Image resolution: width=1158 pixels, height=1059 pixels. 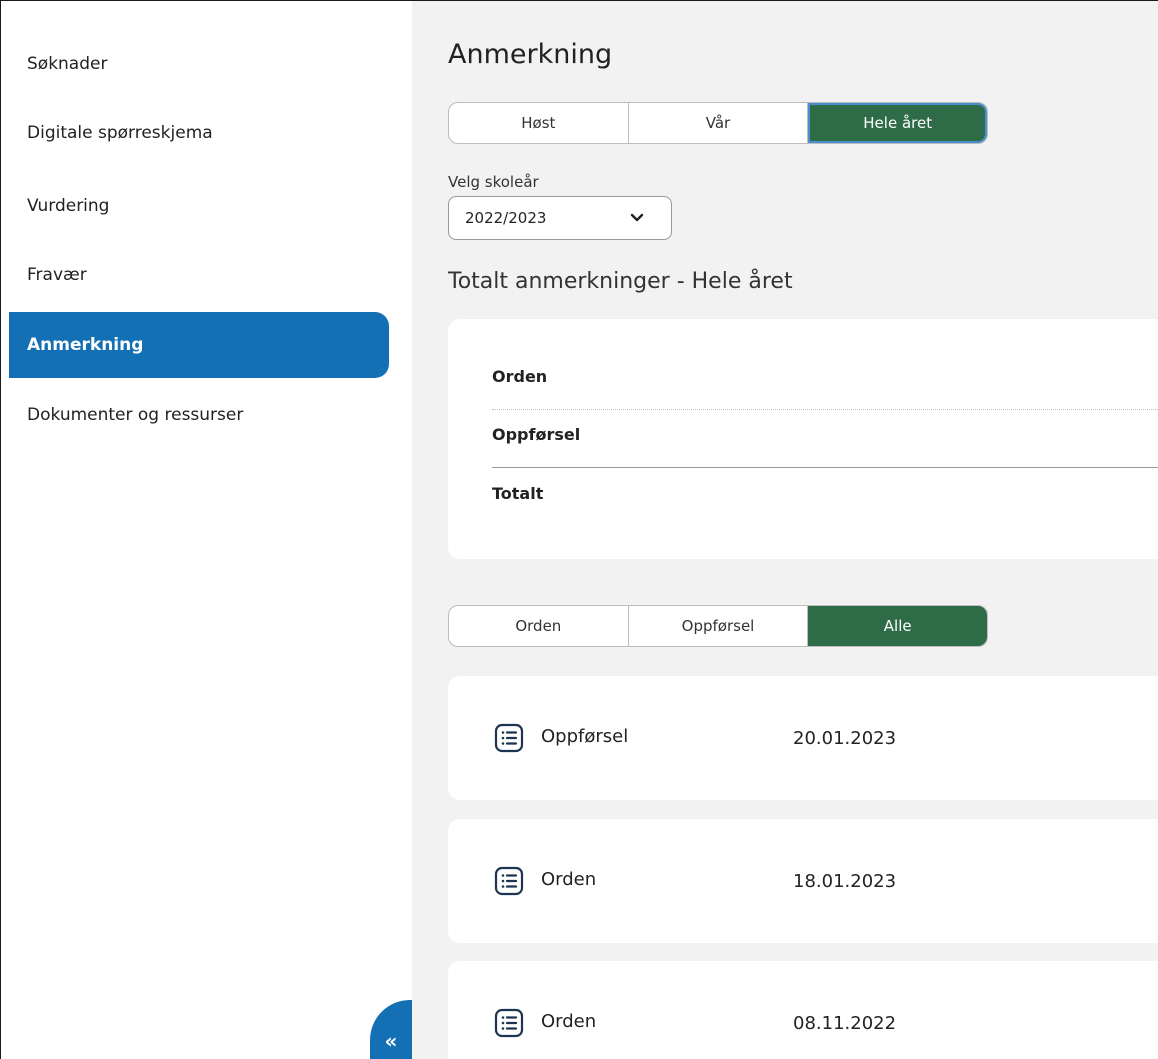 I want to click on filter-tabs: Orden Oppførsel Alle, so click(x=718, y=626).